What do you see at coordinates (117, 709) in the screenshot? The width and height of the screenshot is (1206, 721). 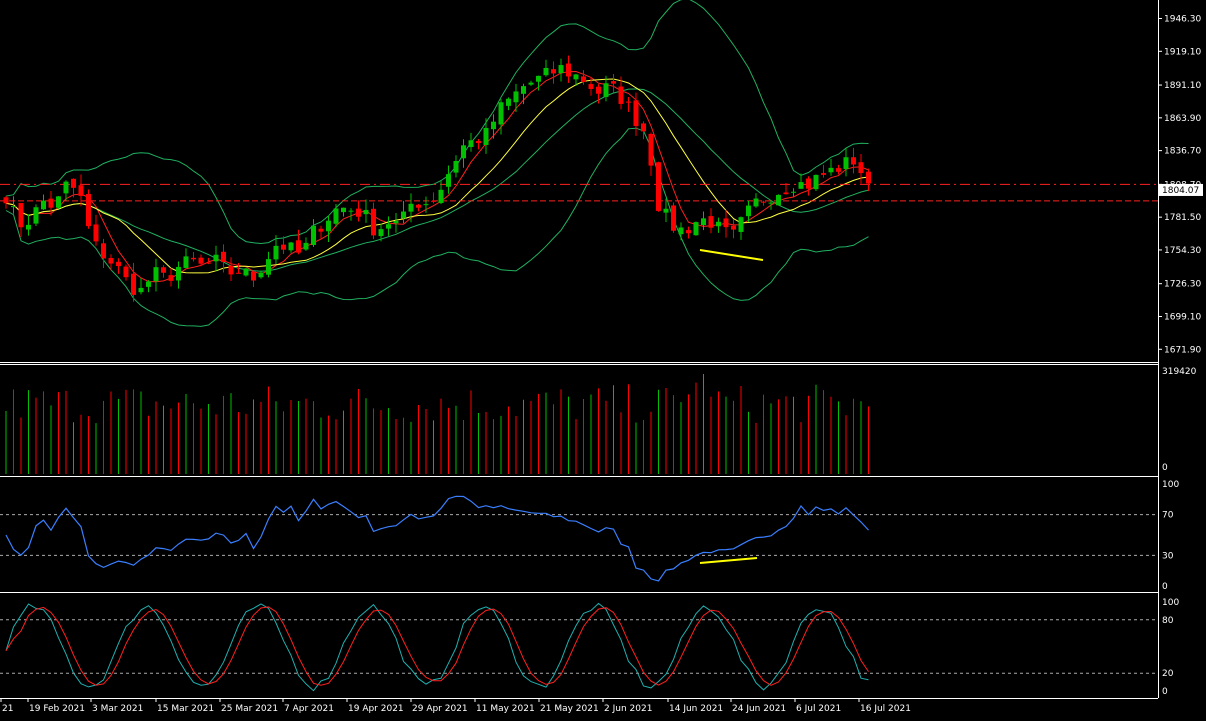 I see `time-axis-label: 3 Mar 2021` at bounding box center [117, 709].